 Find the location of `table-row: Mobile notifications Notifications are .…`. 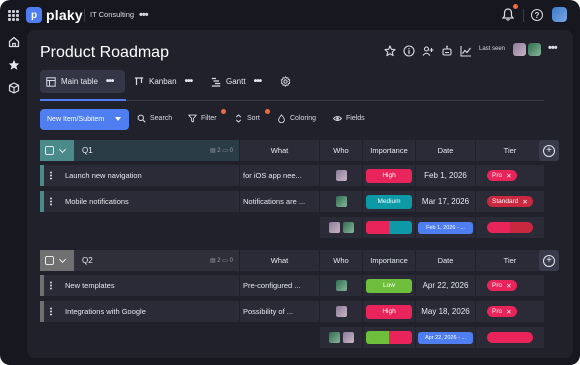

table-row: Mobile notifications Notifications are .… is located at coordinates (292, 201).